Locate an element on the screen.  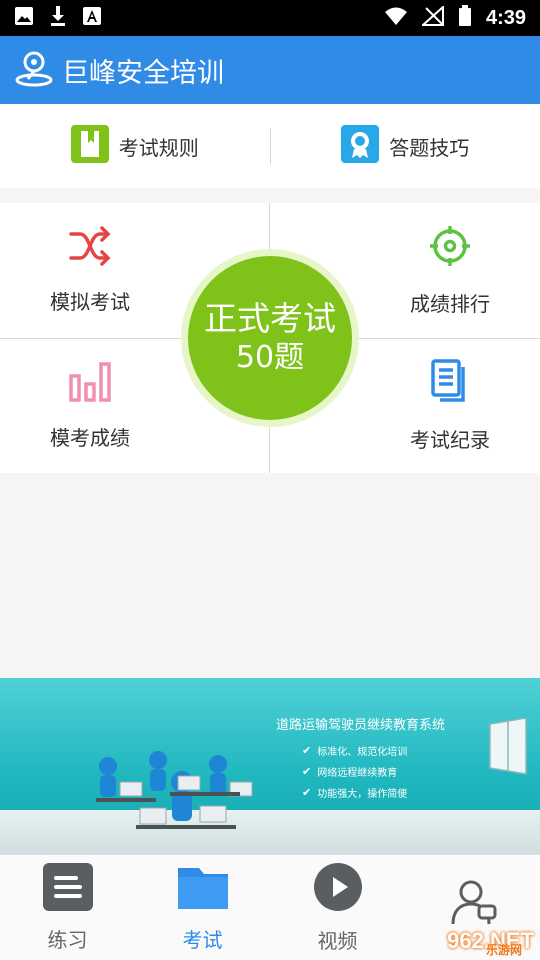
signal-off-icon is located at coordinates (432, 17).